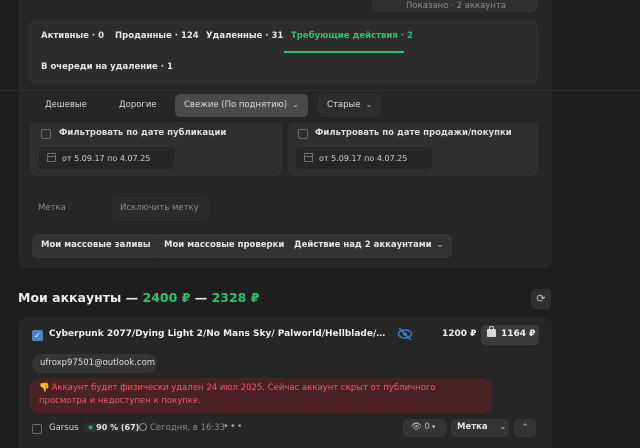 The image size is (640, 448). What do you see at coordinates (94, 363) in the screenshot?
I see `email-chip: ufroxp97501@outlook.com` at bounding box center [94, 363].